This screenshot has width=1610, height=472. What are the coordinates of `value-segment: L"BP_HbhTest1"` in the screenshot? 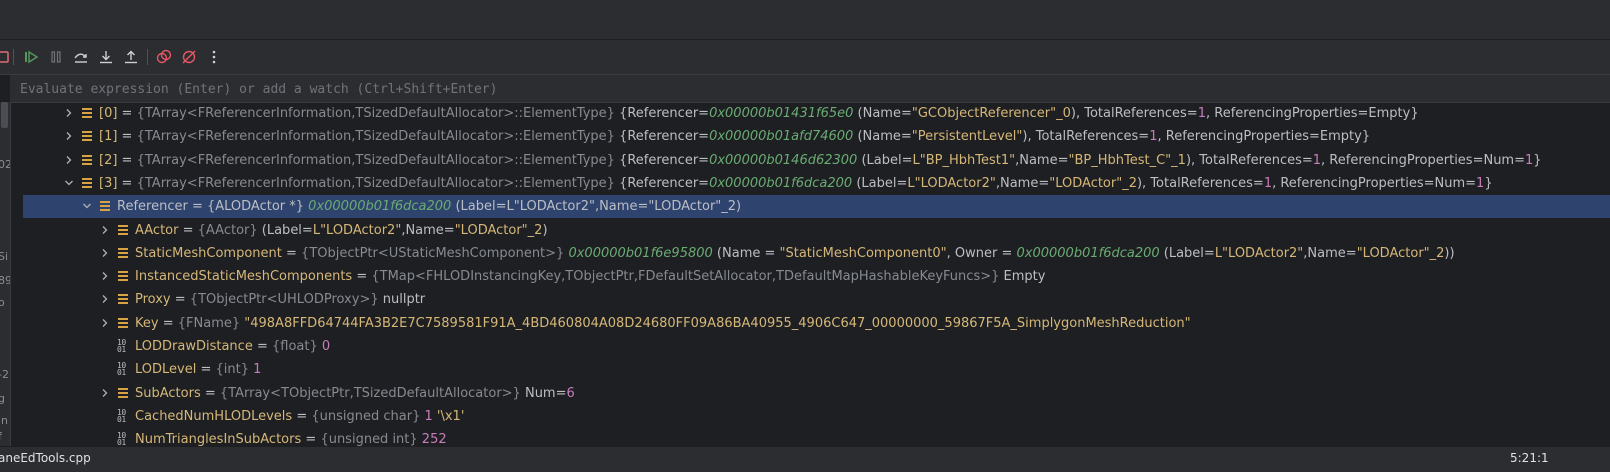 It's located at (964, 160).